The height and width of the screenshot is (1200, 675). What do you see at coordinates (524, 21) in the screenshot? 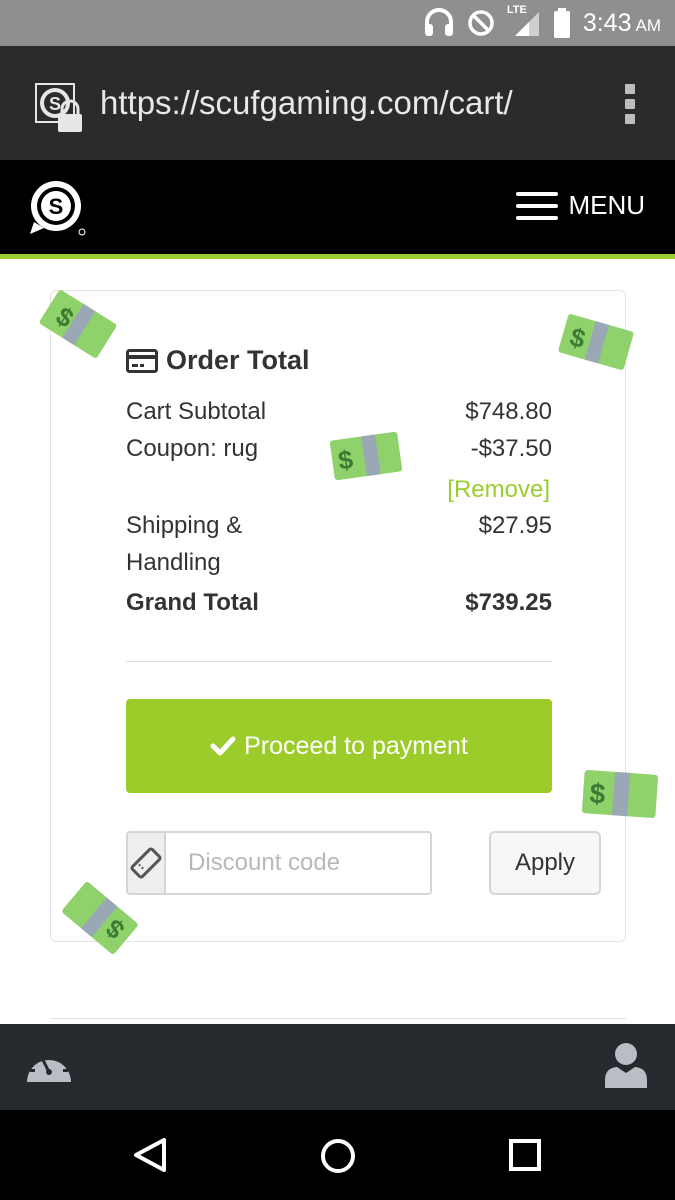
I see `lte-signal-icon: LTE` at bounding box center [524, 21].